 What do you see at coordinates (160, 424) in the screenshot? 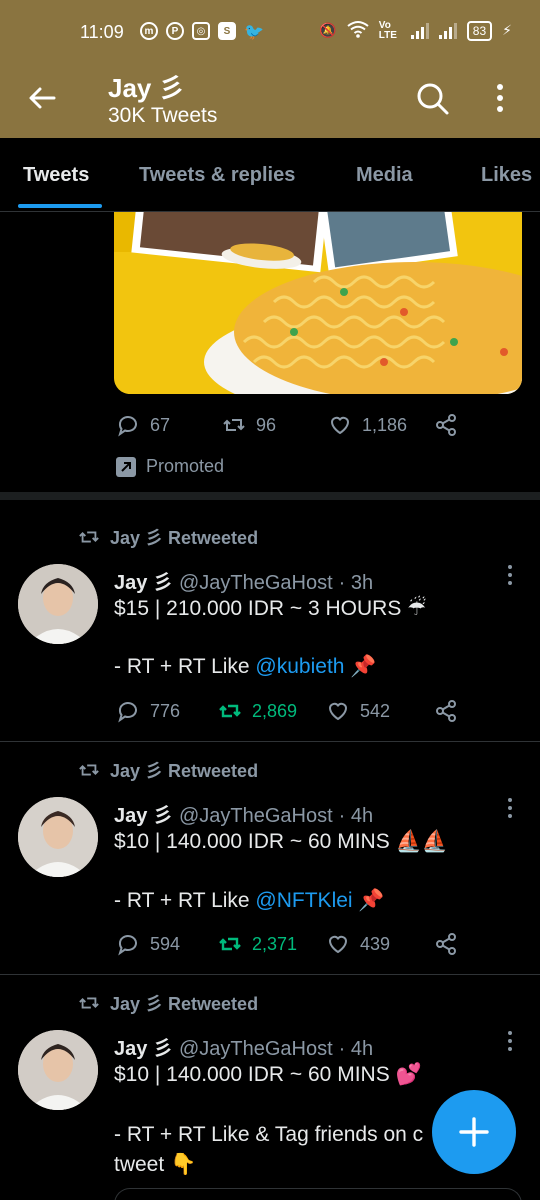
I see `reply-count: 67` at bounding box center [160, 424].